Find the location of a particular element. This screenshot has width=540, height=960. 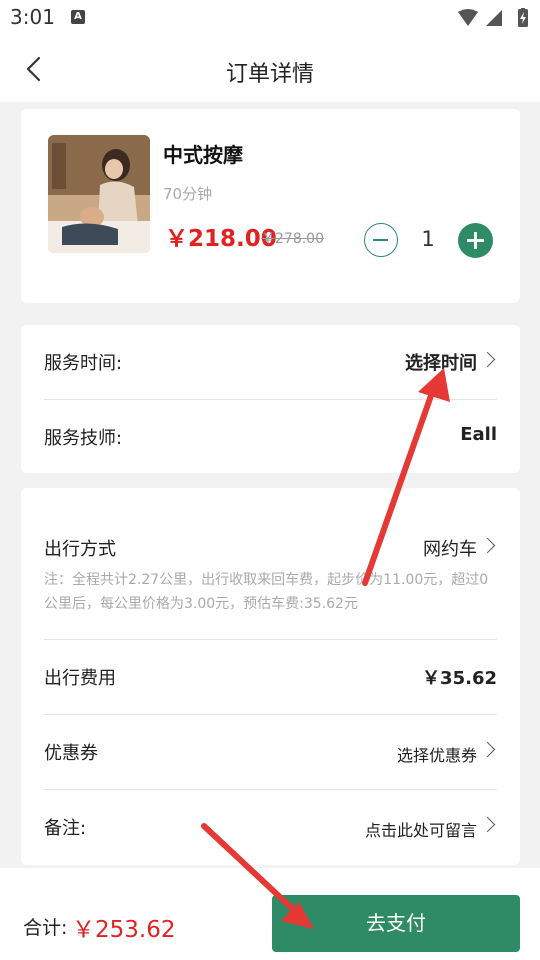

service-card: 服务时间: 选择时间 服务技师: Eall is located at coordinates (270, 399).